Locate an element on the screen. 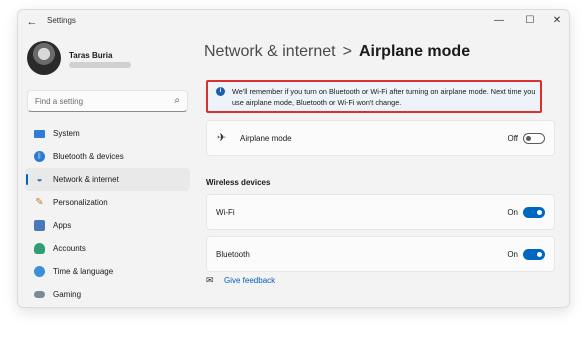 This screenshot has height=342, width=588. info-icon: i is located at coordinates (220, 91).